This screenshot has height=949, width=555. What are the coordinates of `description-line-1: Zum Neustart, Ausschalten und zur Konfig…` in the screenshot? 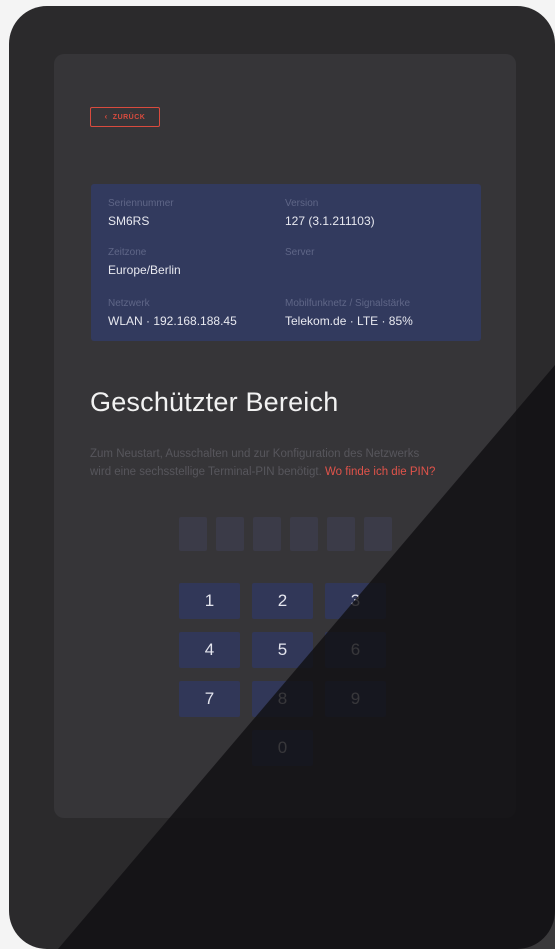 It's located at (255, 454).